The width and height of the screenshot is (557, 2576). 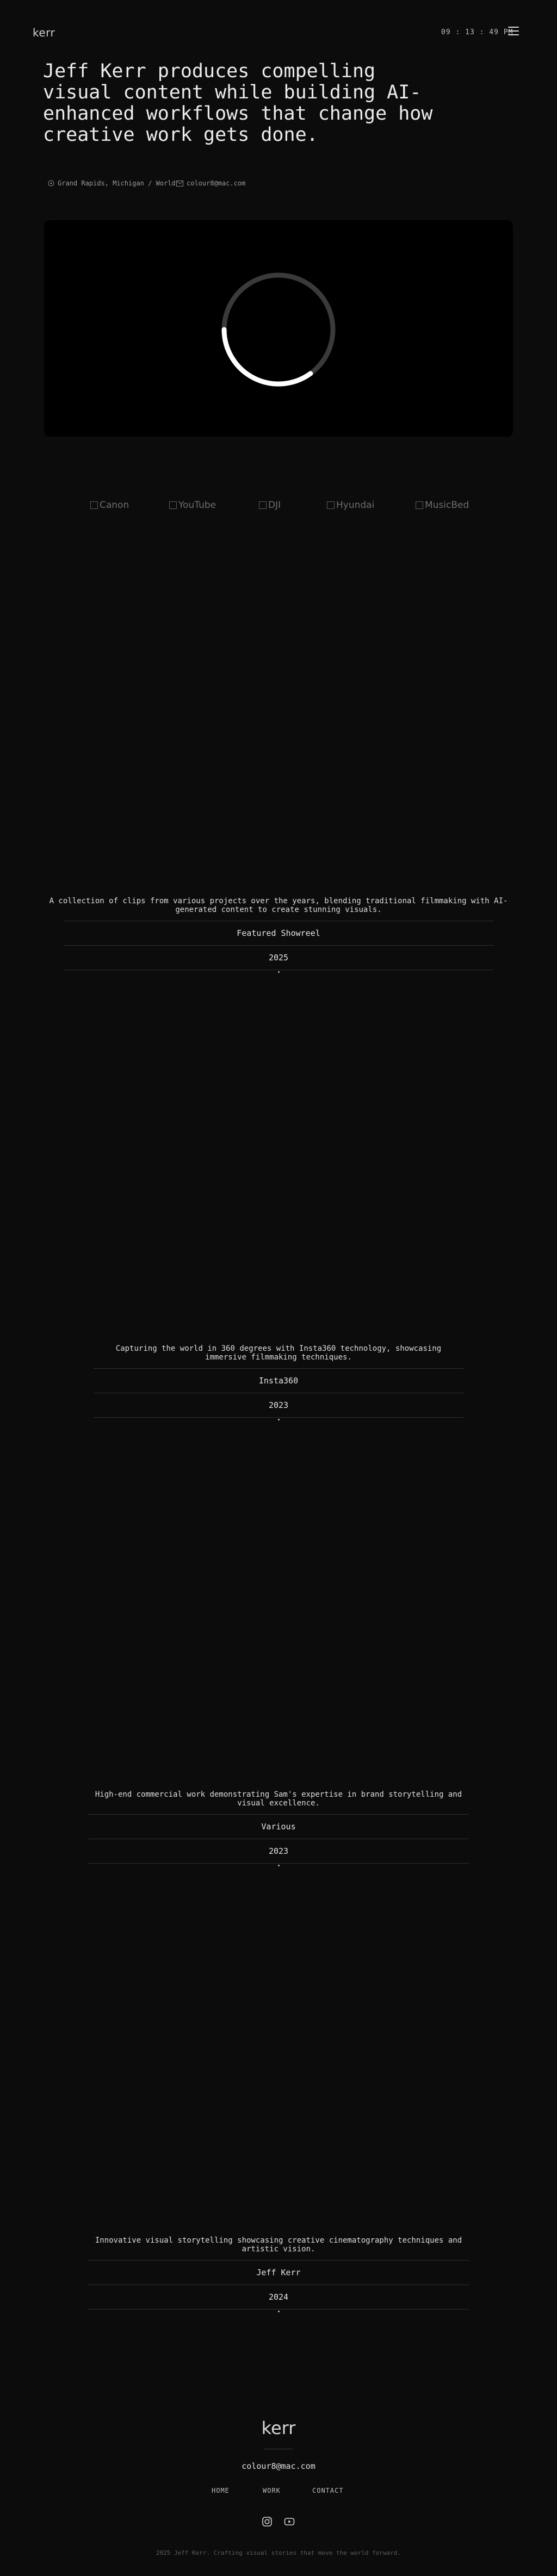 I want to click on project-year: 2025, so click(x=278, y=958).